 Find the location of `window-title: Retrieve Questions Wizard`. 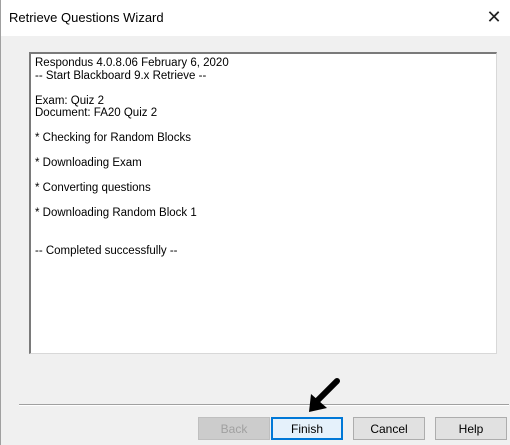

window-title: Retrieve Questions Wizard is located at coordinates (86, 17).